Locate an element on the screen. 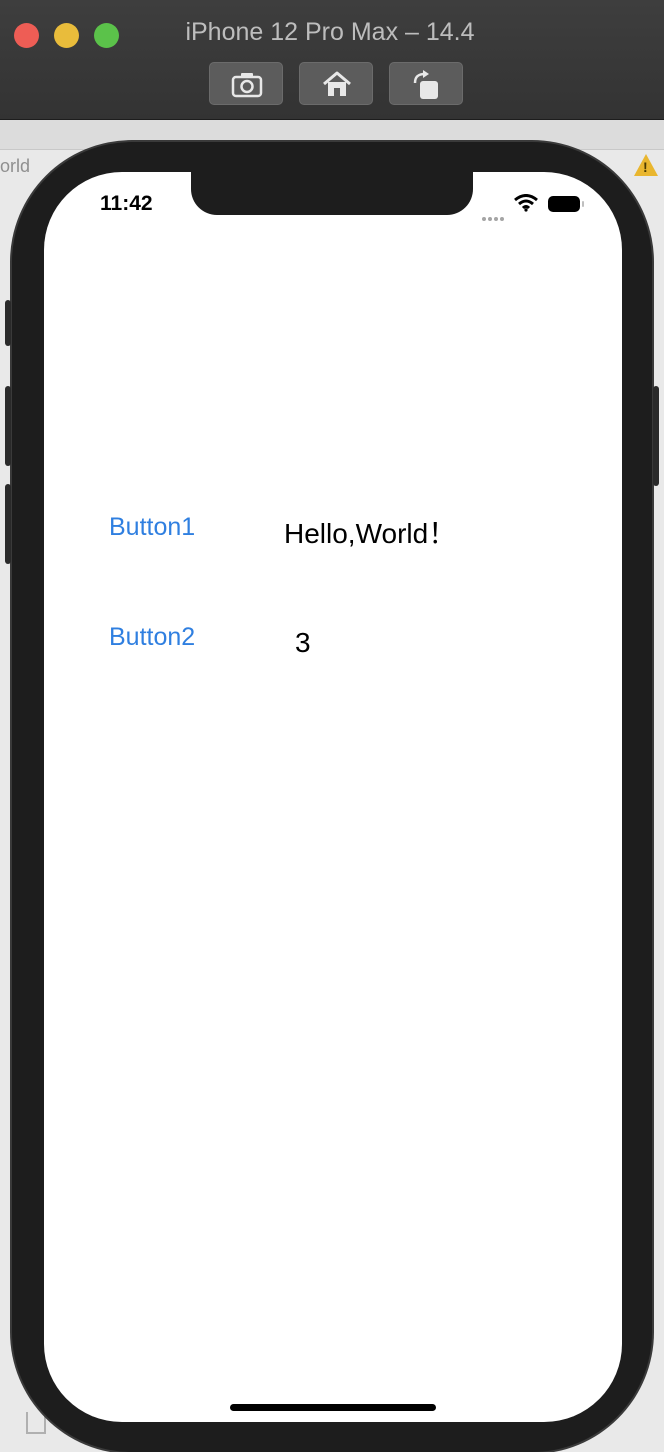 Image resolution: width=664 pixels, height=1452 pixels. window-title: iPhone 12 Pro Max – 14.4 is located at coordinates (330, 32).